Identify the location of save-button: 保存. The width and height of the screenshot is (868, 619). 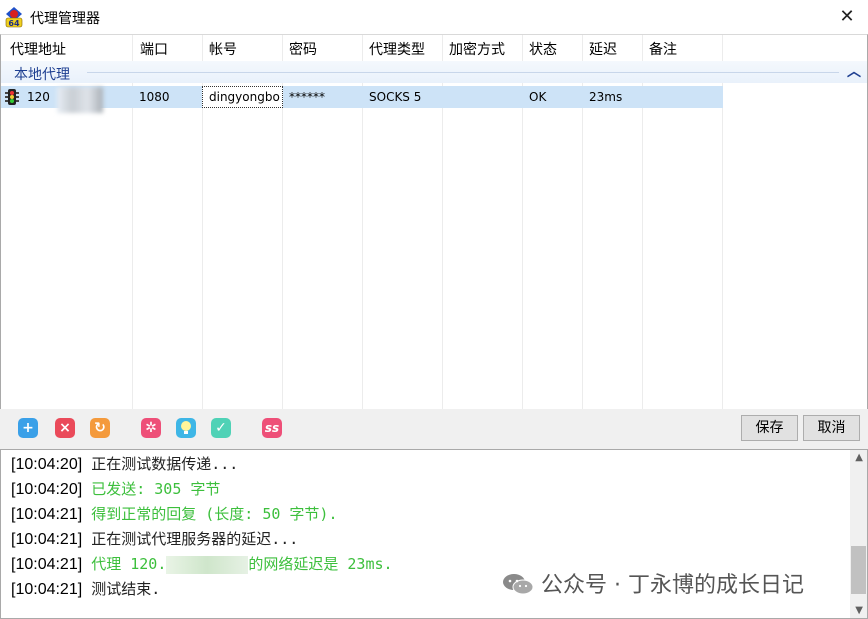
(769, 428).